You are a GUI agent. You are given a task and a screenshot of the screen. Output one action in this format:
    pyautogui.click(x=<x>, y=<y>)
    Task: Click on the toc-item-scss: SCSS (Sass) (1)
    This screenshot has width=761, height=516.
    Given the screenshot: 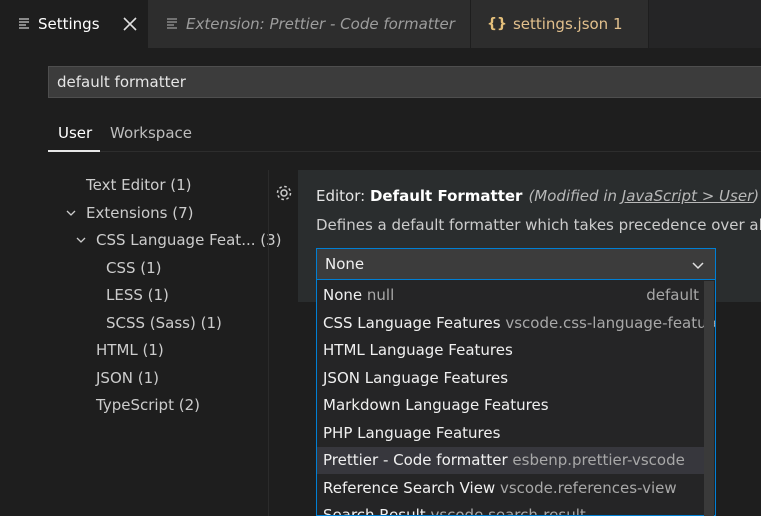 What is the action you would take?
    pyautogui.click(x=164, y=323)
    